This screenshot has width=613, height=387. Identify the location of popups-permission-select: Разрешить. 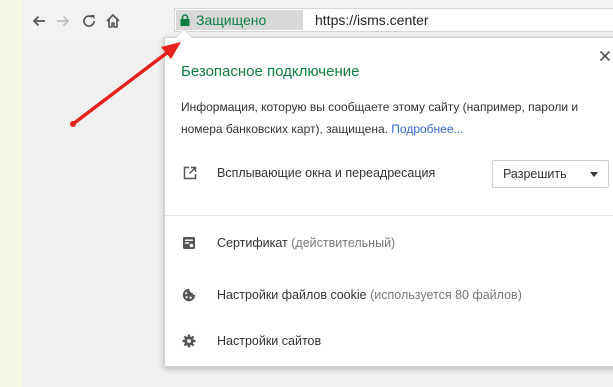
(550, 174).